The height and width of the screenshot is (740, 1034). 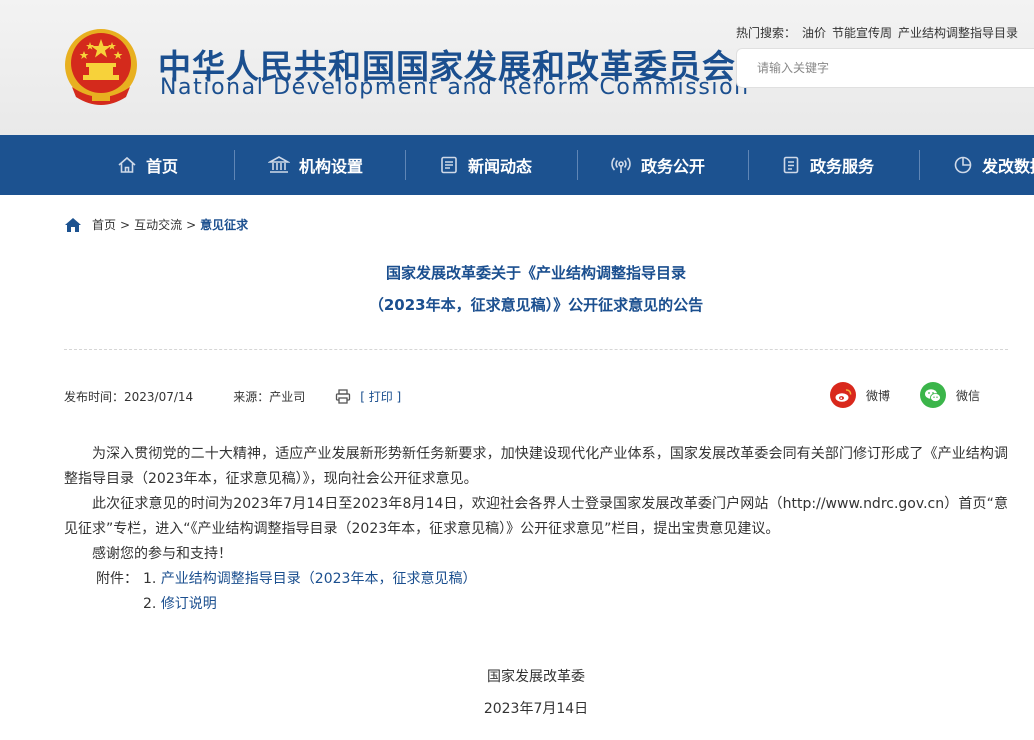 I want to click on attachments: 附件： 1. 产业结构调整指导目录（2023年本，征求意见稿） 2. 修订说明, so click(x=536, y=592).